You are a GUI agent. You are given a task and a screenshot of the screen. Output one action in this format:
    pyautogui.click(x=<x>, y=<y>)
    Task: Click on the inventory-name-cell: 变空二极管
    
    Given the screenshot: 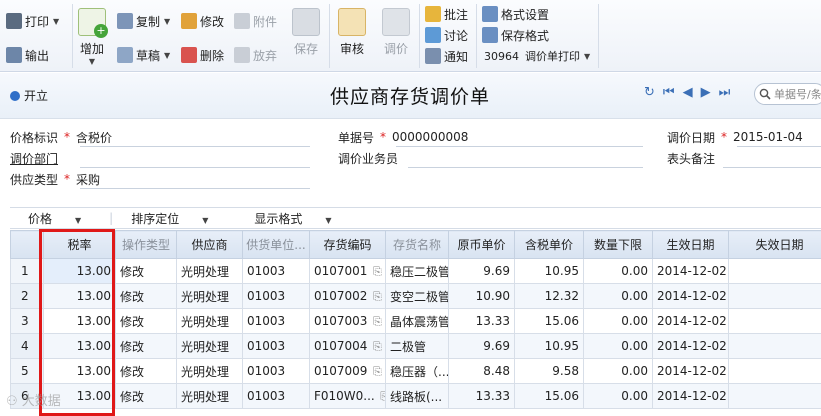 What is the action you would take?
    pyautogui.click(x=417, y=296)
    